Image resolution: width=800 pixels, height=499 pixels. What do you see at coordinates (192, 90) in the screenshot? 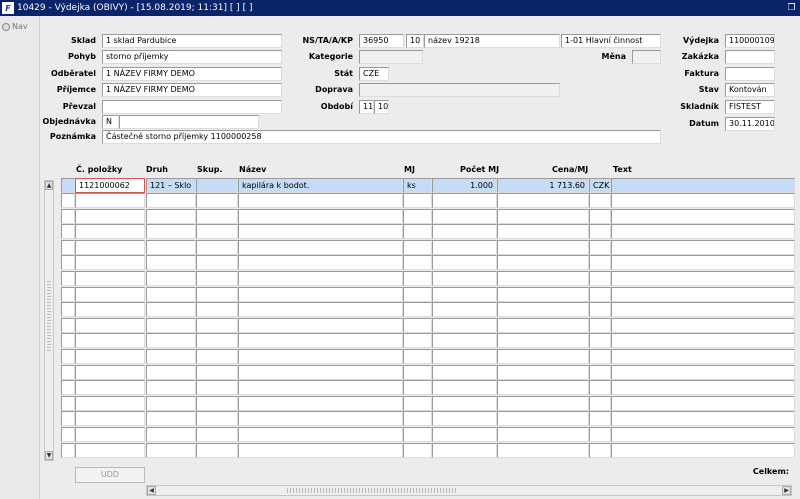
I see `prijemce-field: 1 NÁZEV FIRMY DEMO` at bounding box center [192, 90].